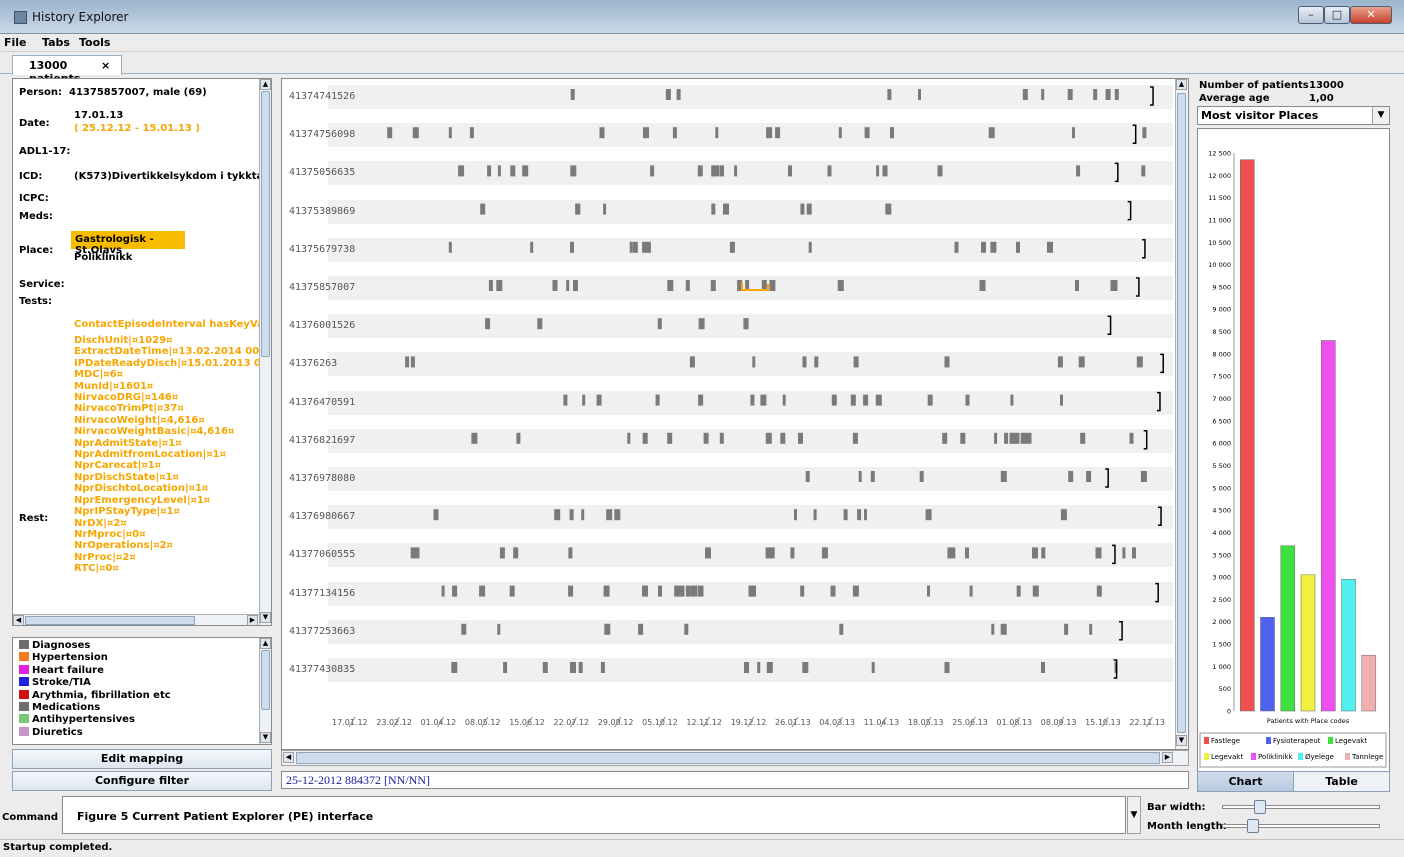 Image resolution: width=1404 pixels, height=857 pixels. Describe the element at coordinates (56, 42) in the screenshot. I see `menu-tabs: Tabs` at that location.